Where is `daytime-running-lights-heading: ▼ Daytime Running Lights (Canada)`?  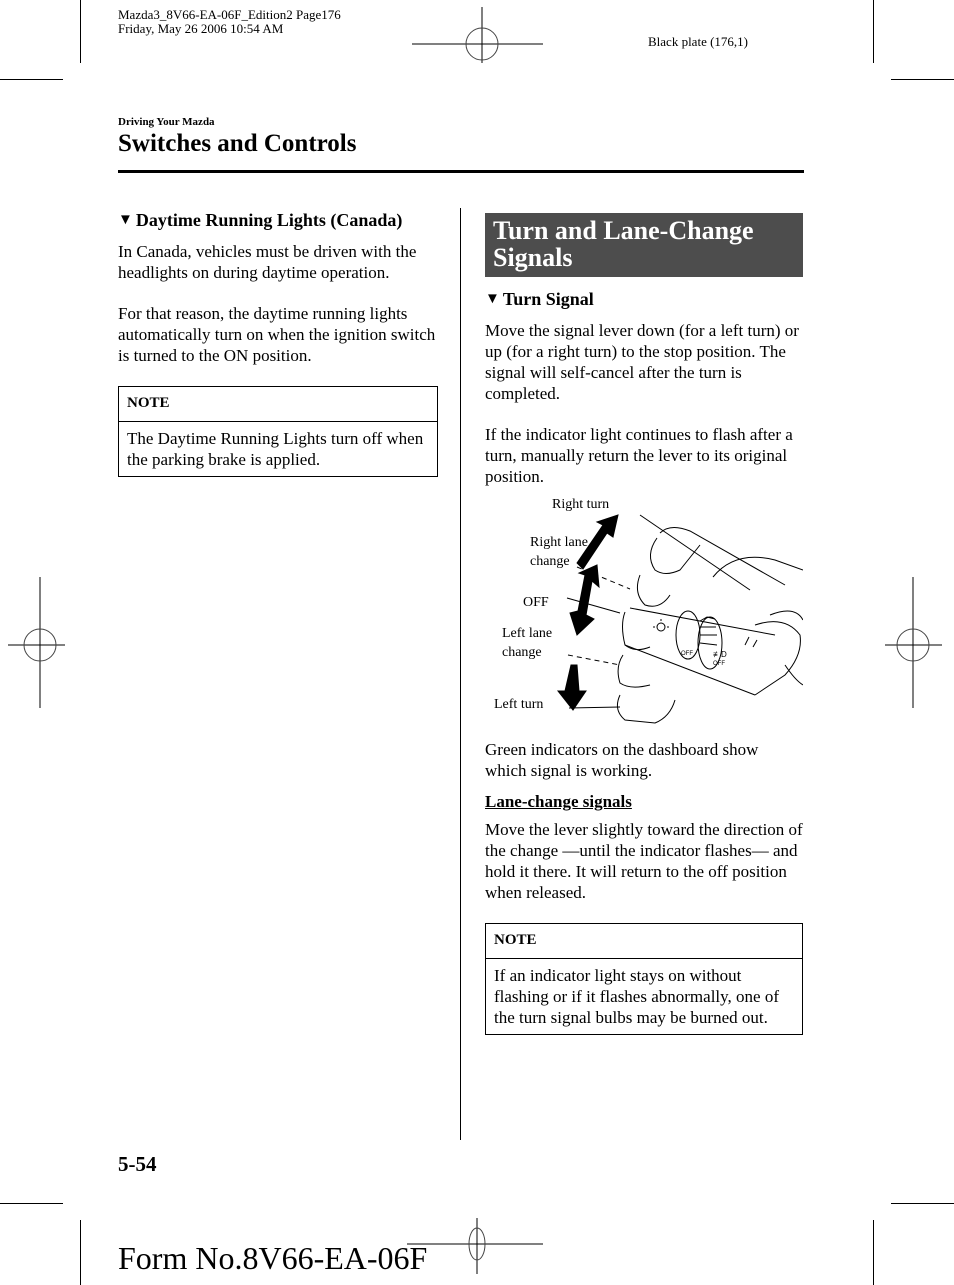
daytime-running-lights-heading: ▼ Daytime Running Lights (Canada) is located at coordinates (278, 220).